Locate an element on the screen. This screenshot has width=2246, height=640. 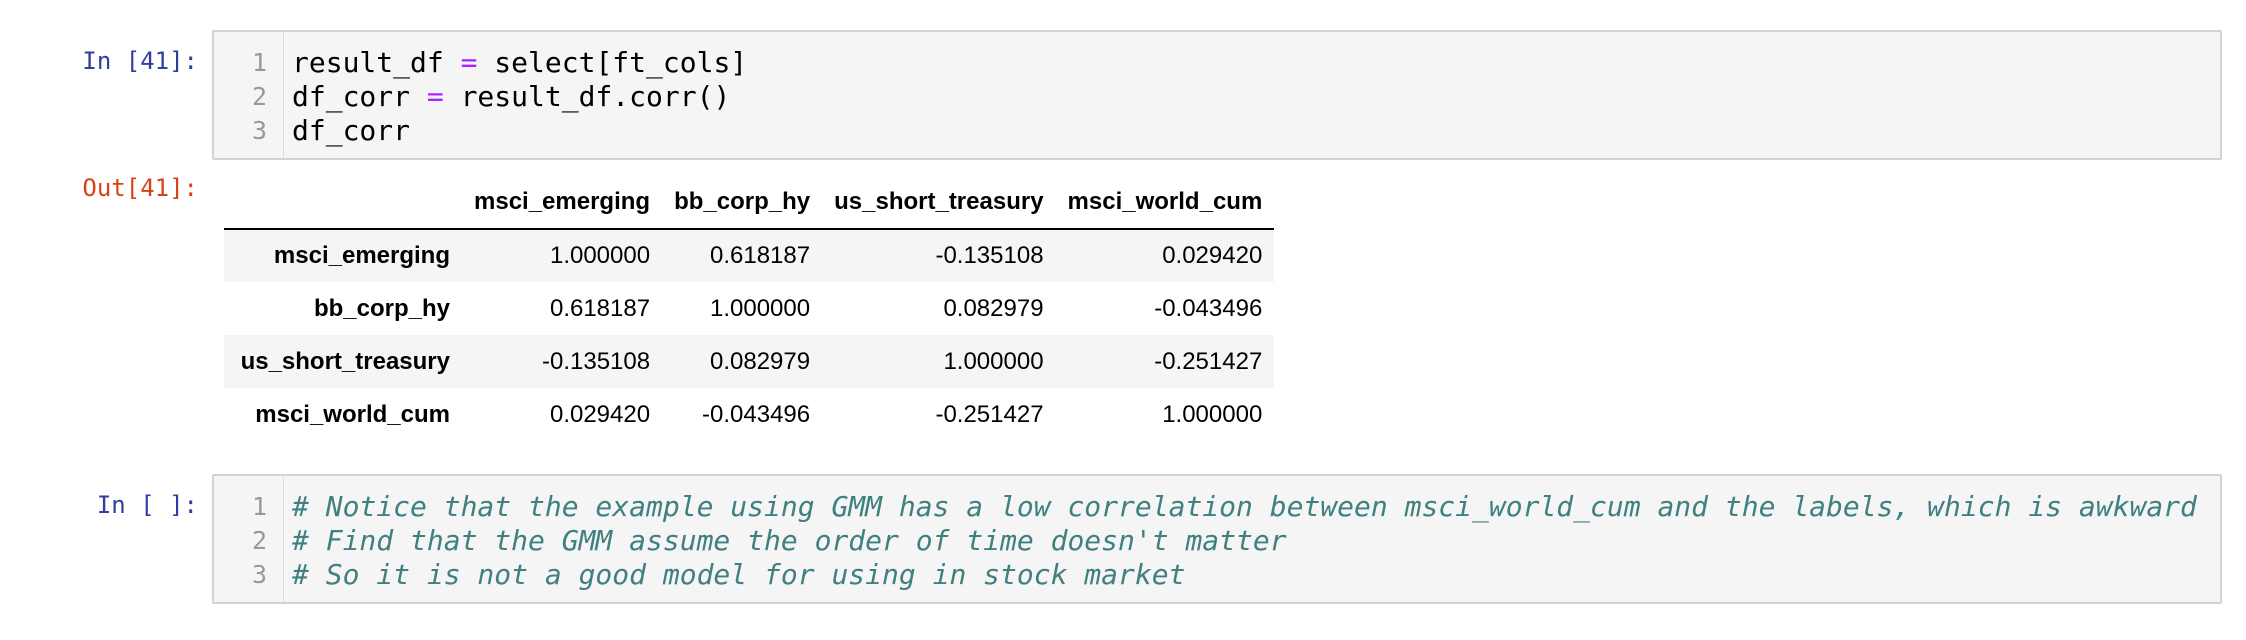
column-header: us_short_treasury is located at coordinates (939, 203).